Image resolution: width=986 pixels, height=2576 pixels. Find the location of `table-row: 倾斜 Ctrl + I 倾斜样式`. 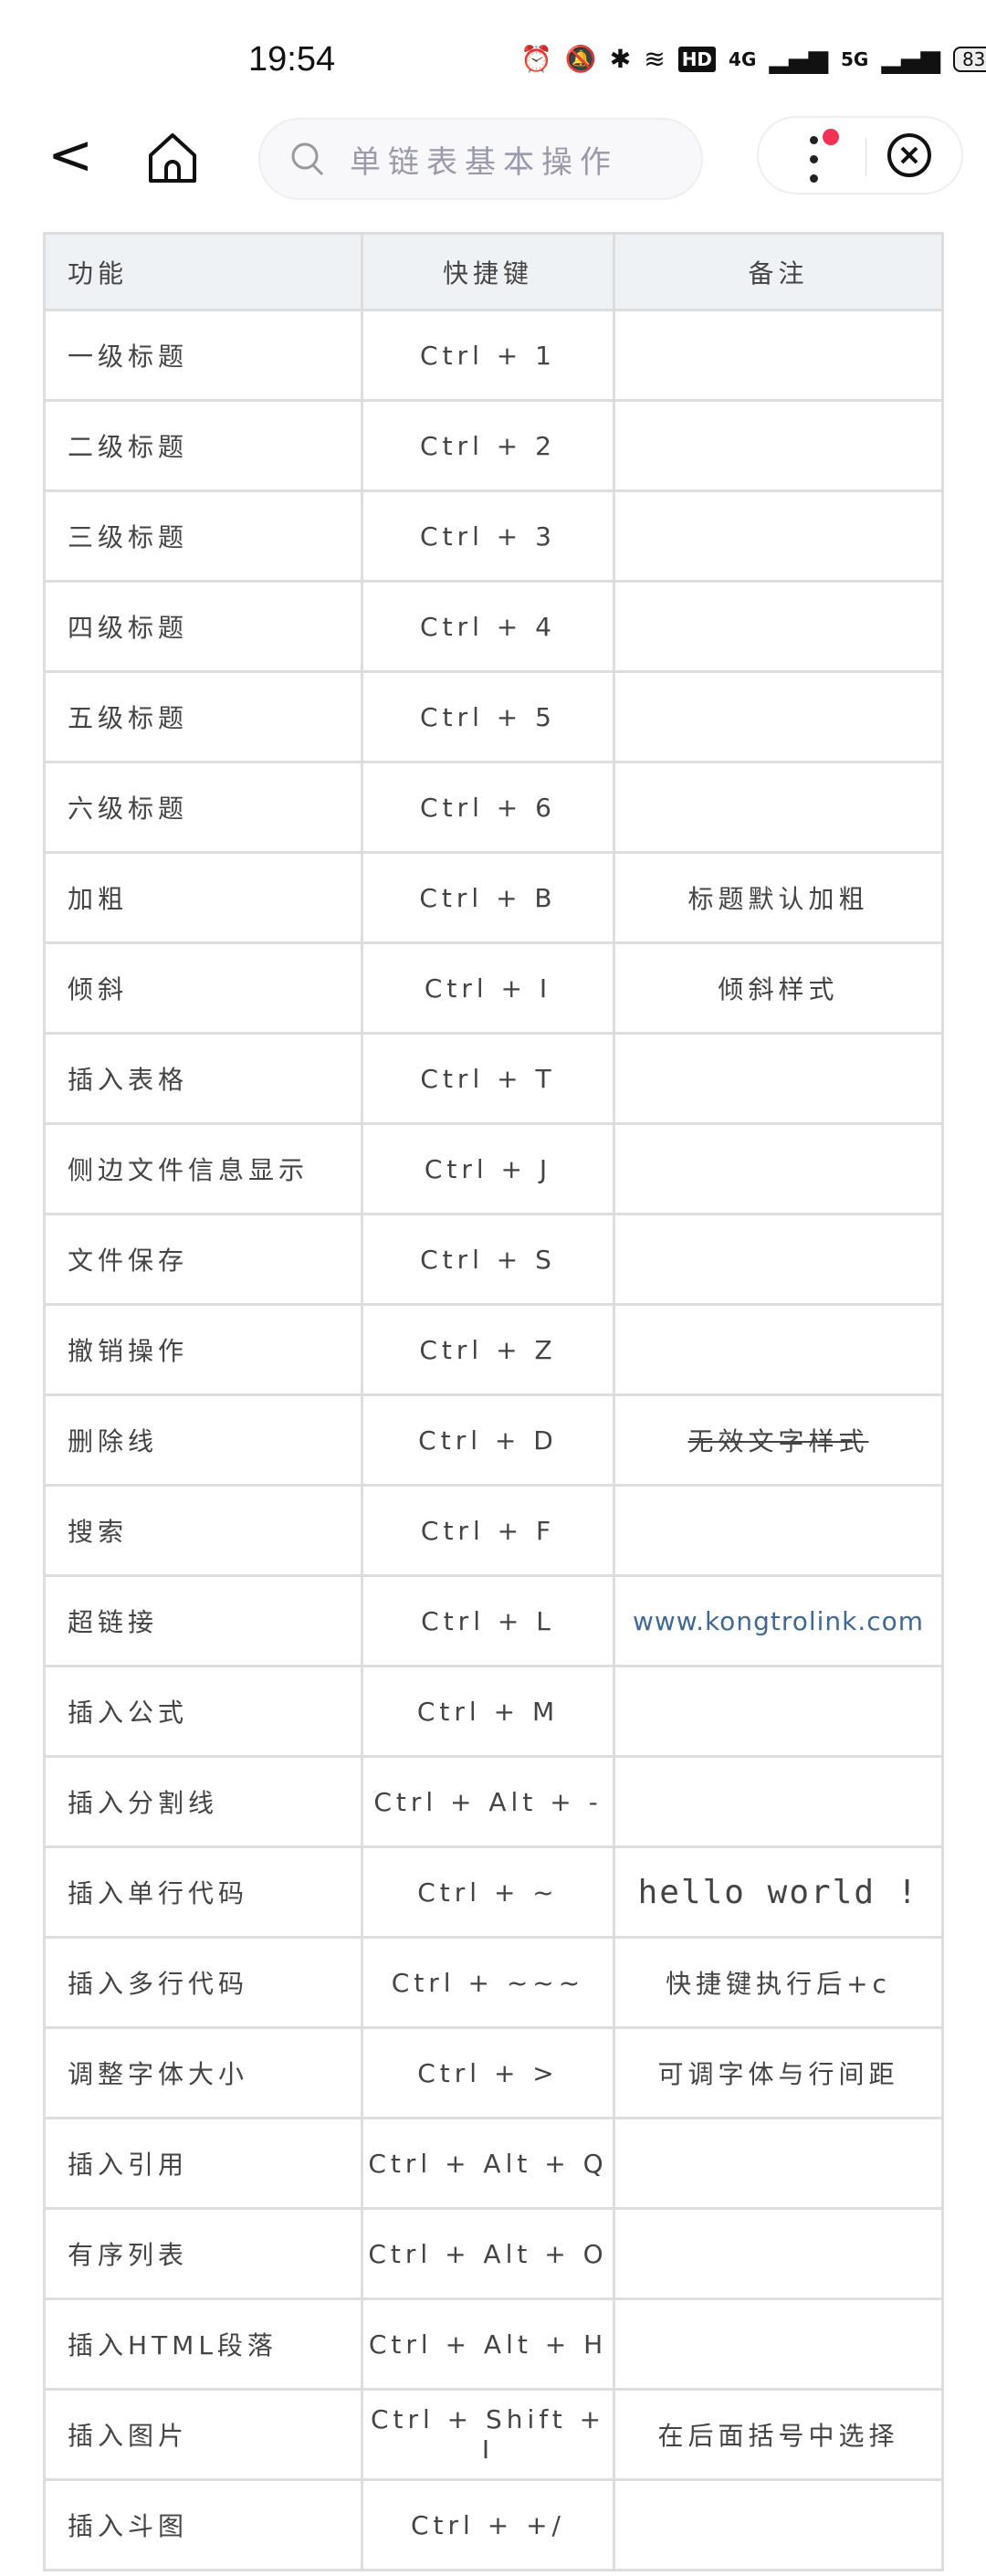

table-row: 倾斜 Ctrl + I 倾斜样式 is located at coordinates (493, 988).